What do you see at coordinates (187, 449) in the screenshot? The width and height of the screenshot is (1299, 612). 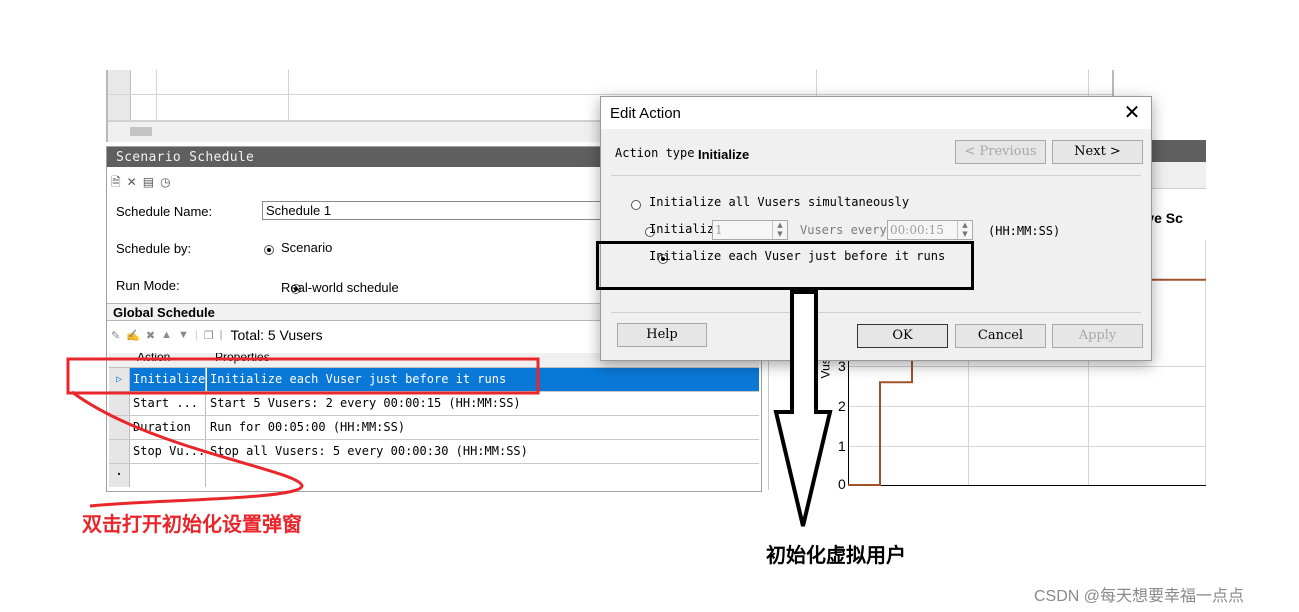 I see `annotation-curve` at bounding box center [187, 449].